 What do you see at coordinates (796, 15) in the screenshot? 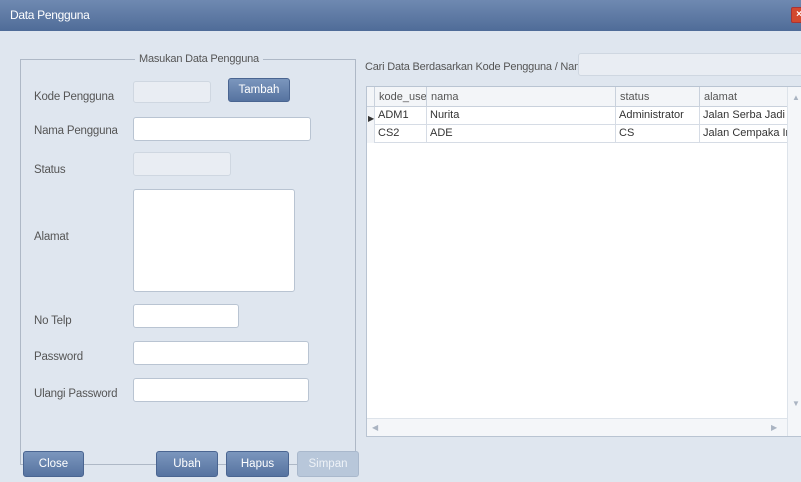
I see `close-icon: ×` at bounding box center [796, 15].